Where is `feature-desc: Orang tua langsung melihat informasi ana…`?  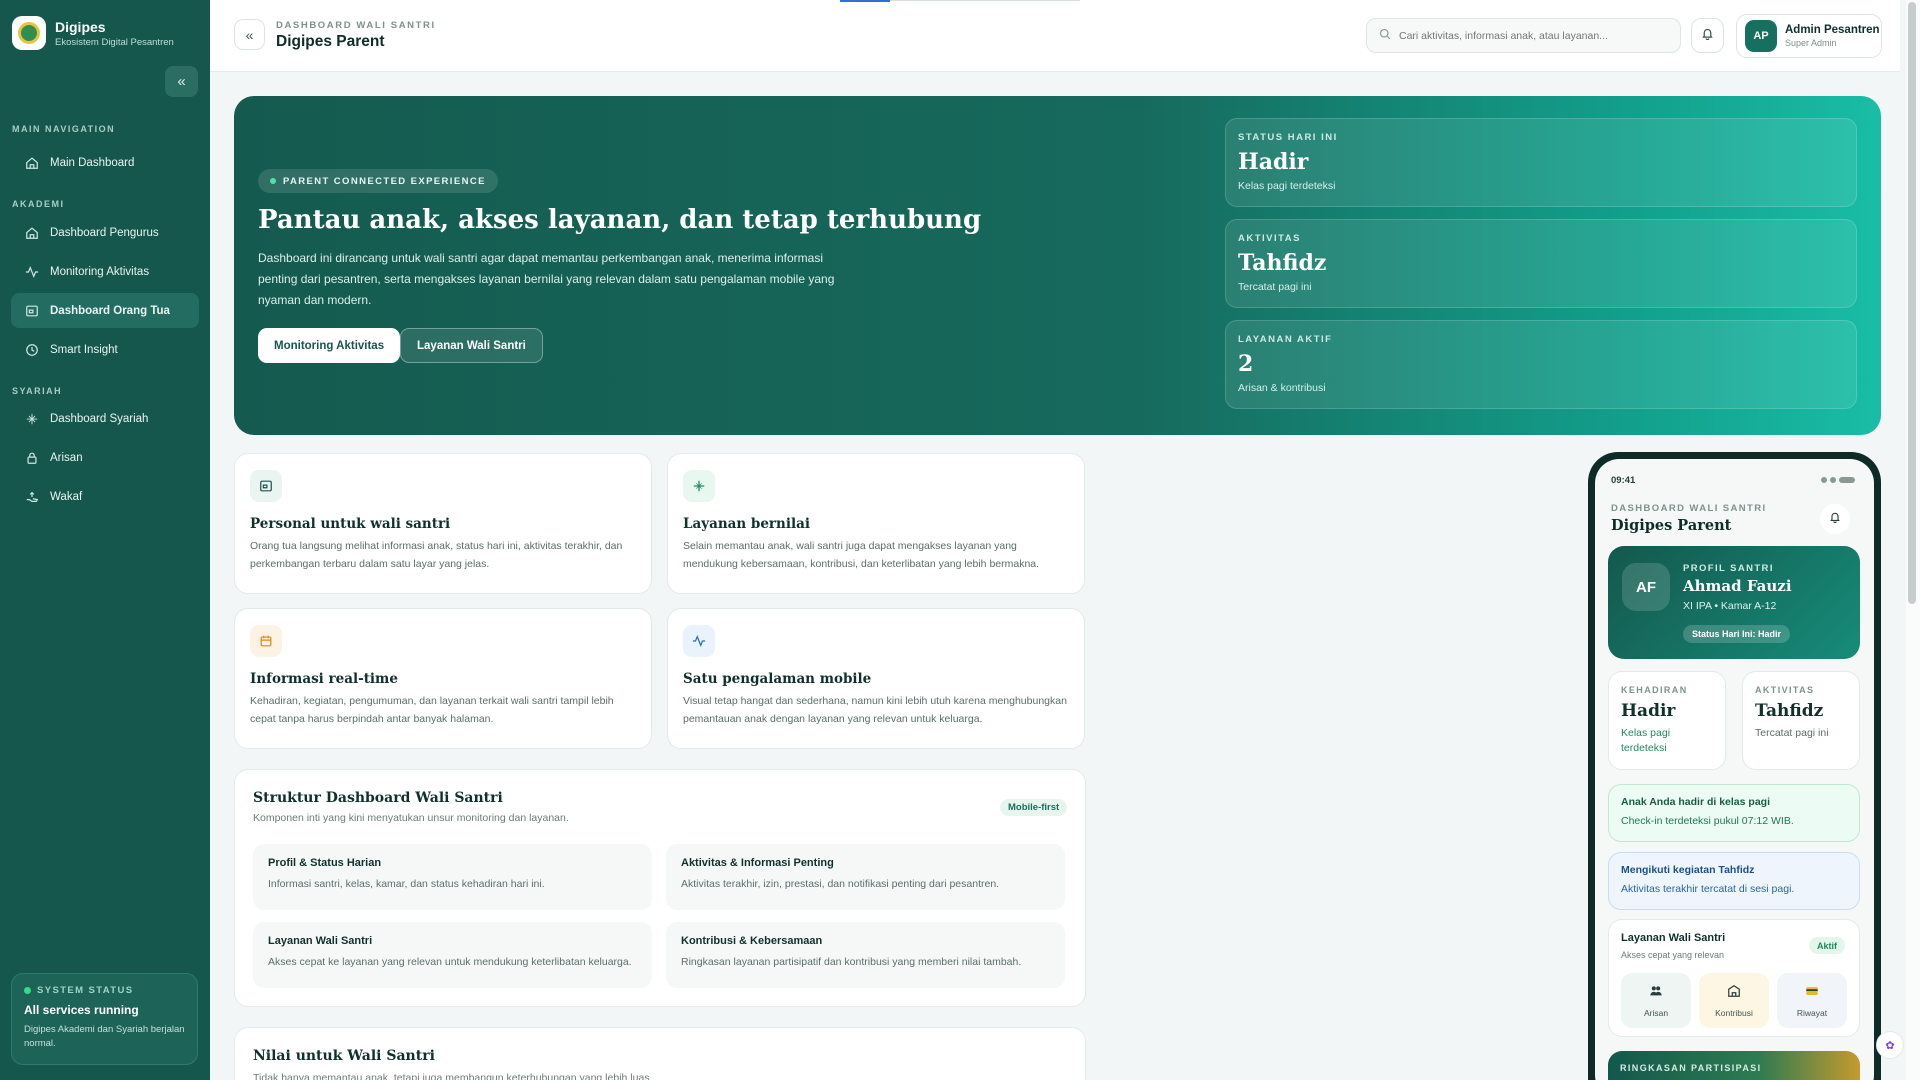
feature-desc: Orang tua langsung melihat informasi ana… is located at coordinates (436, 555).